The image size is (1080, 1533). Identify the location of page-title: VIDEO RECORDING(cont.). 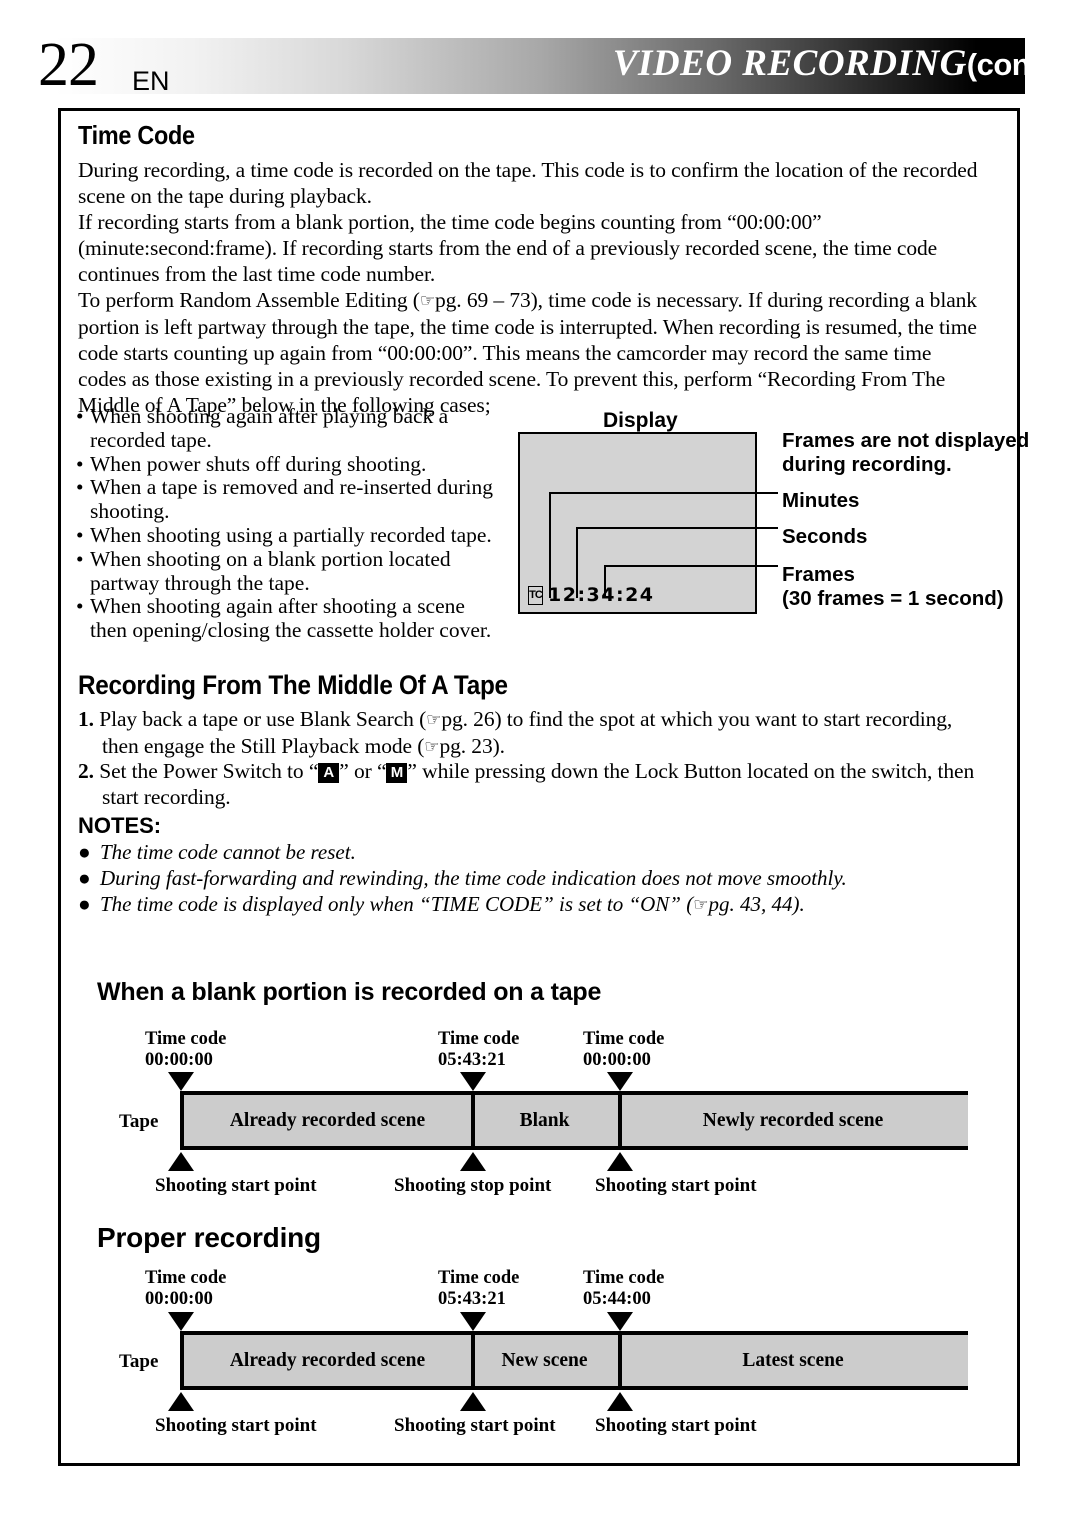
(835, 63).